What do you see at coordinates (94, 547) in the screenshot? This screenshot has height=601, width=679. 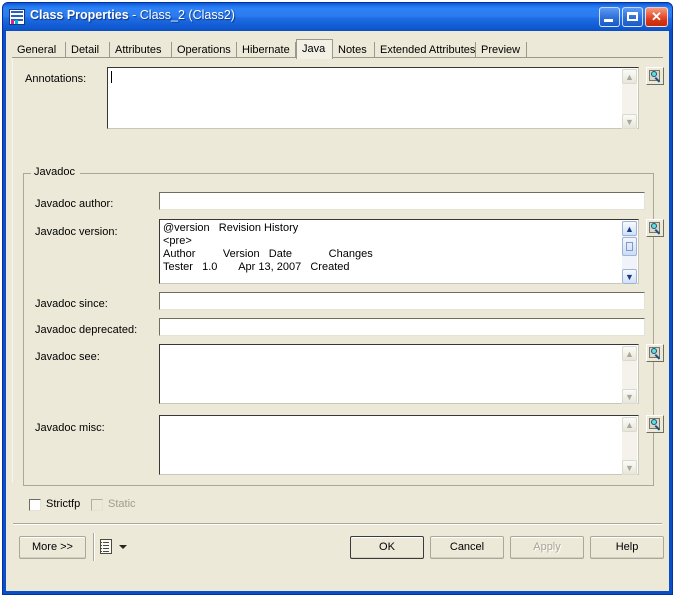 I see `footer-separator` at bounding box center [94, 547].